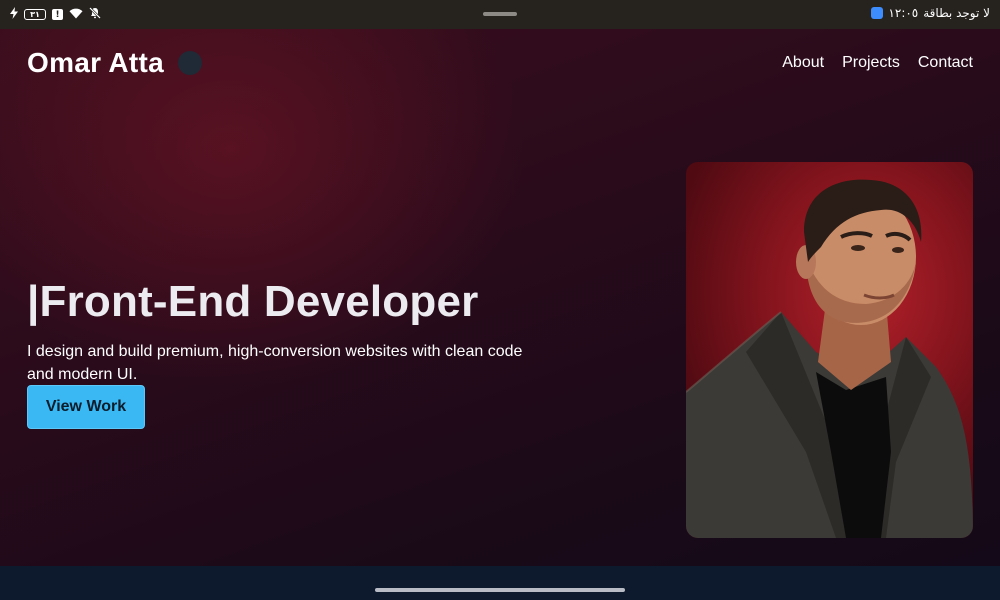 This screenshot has width=1000, height=600. Describe the element at coordinates (86, 407) in the screenshot. I see `view-work-button: View Work` at that location.